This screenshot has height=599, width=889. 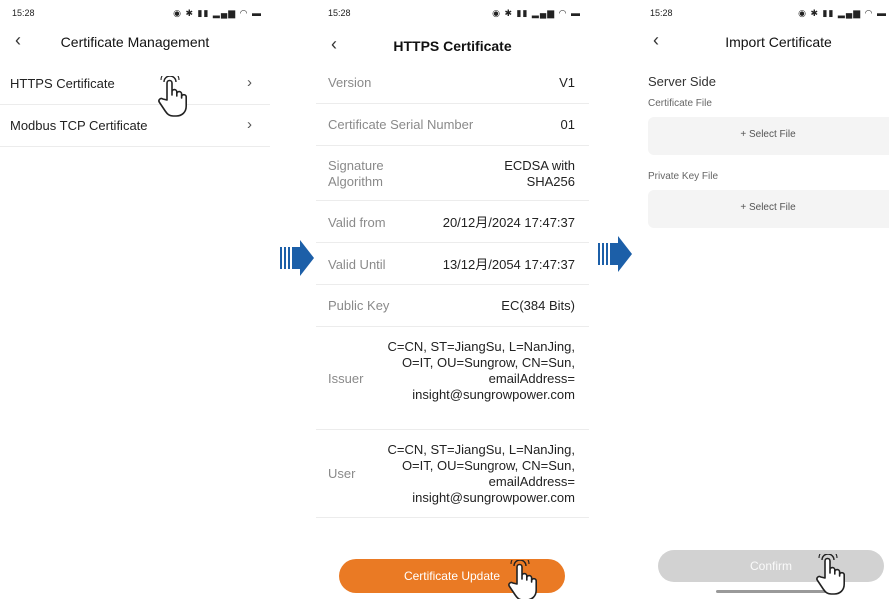 I want to click on row-key: Signature Algorithm, so click(x=356, y=173).